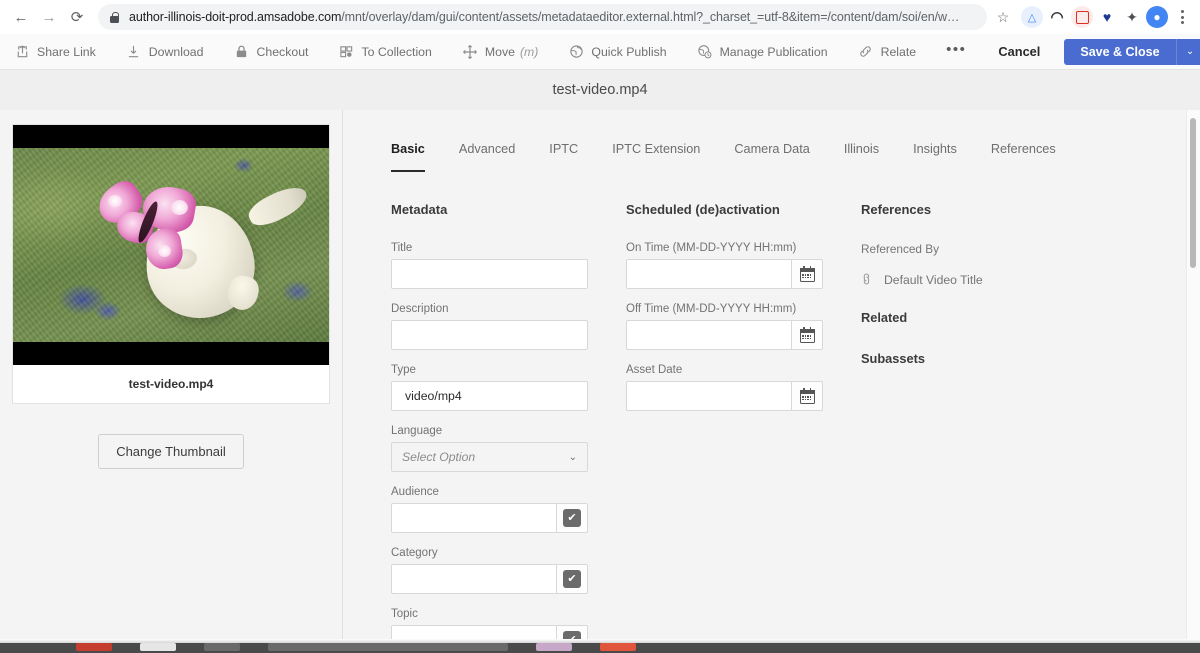  Describe the element at coordinates (1082, 17) in the screenshot. I see `screenshot-extension-icon` at that location.